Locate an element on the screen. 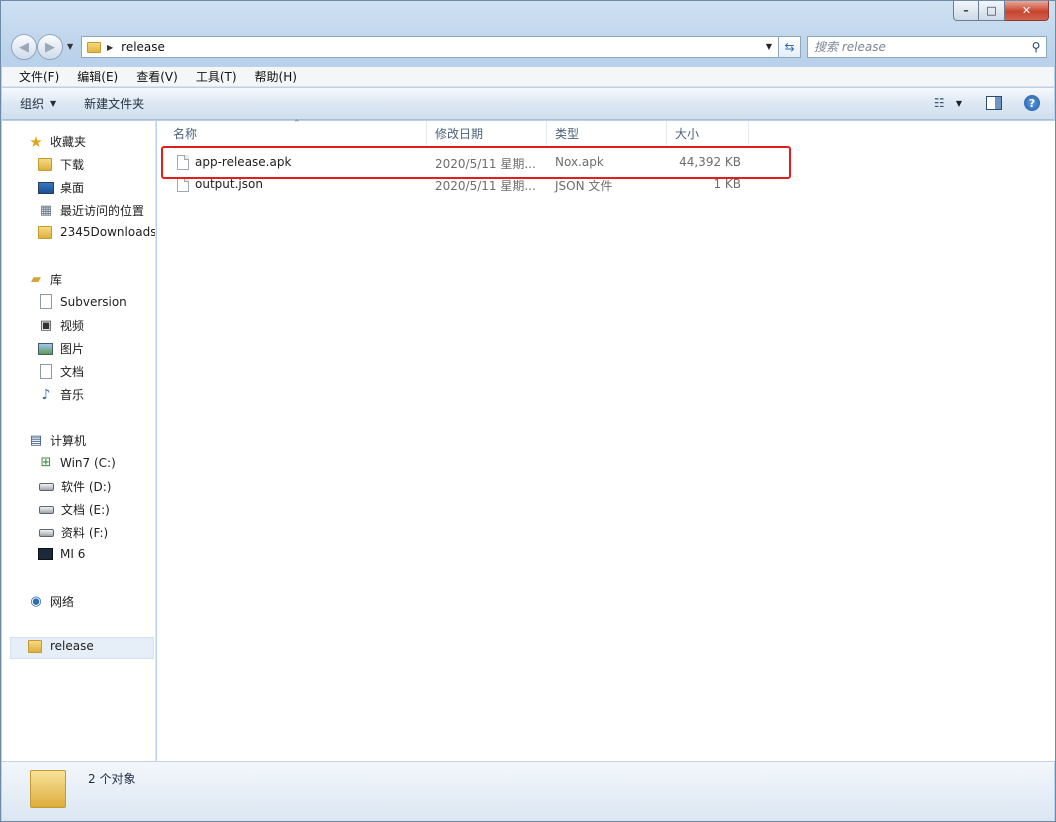 Image resolution: width=1056 pixels, height=822 pixels. nav-item-pictures: 图片 is located at coordinates (61, 348).